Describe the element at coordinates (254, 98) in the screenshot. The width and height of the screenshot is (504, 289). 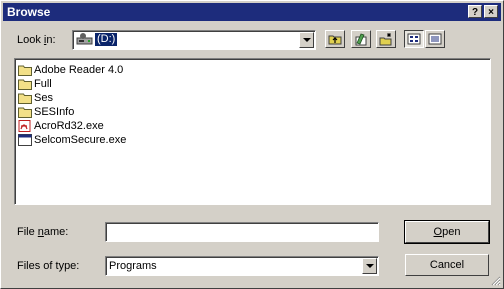
I see `list-item: Ses` at that location.